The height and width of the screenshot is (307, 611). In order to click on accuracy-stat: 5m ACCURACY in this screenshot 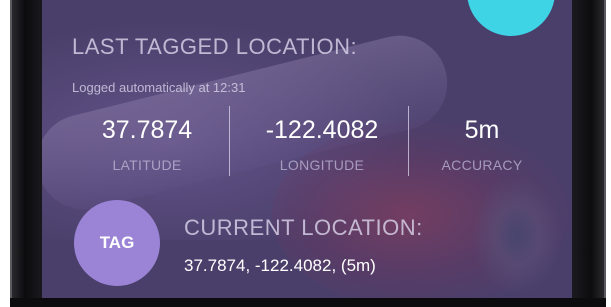, I will do `click(482, 144)`.